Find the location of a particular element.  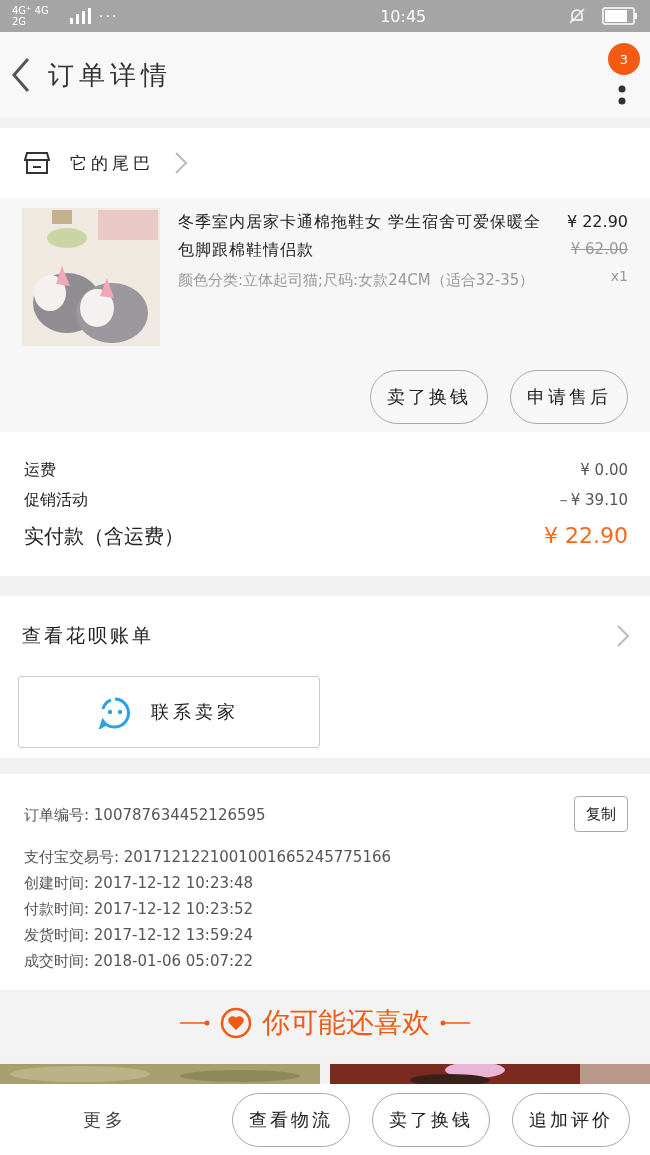

more-link: 更多 is located at coordinates (105, 1119).